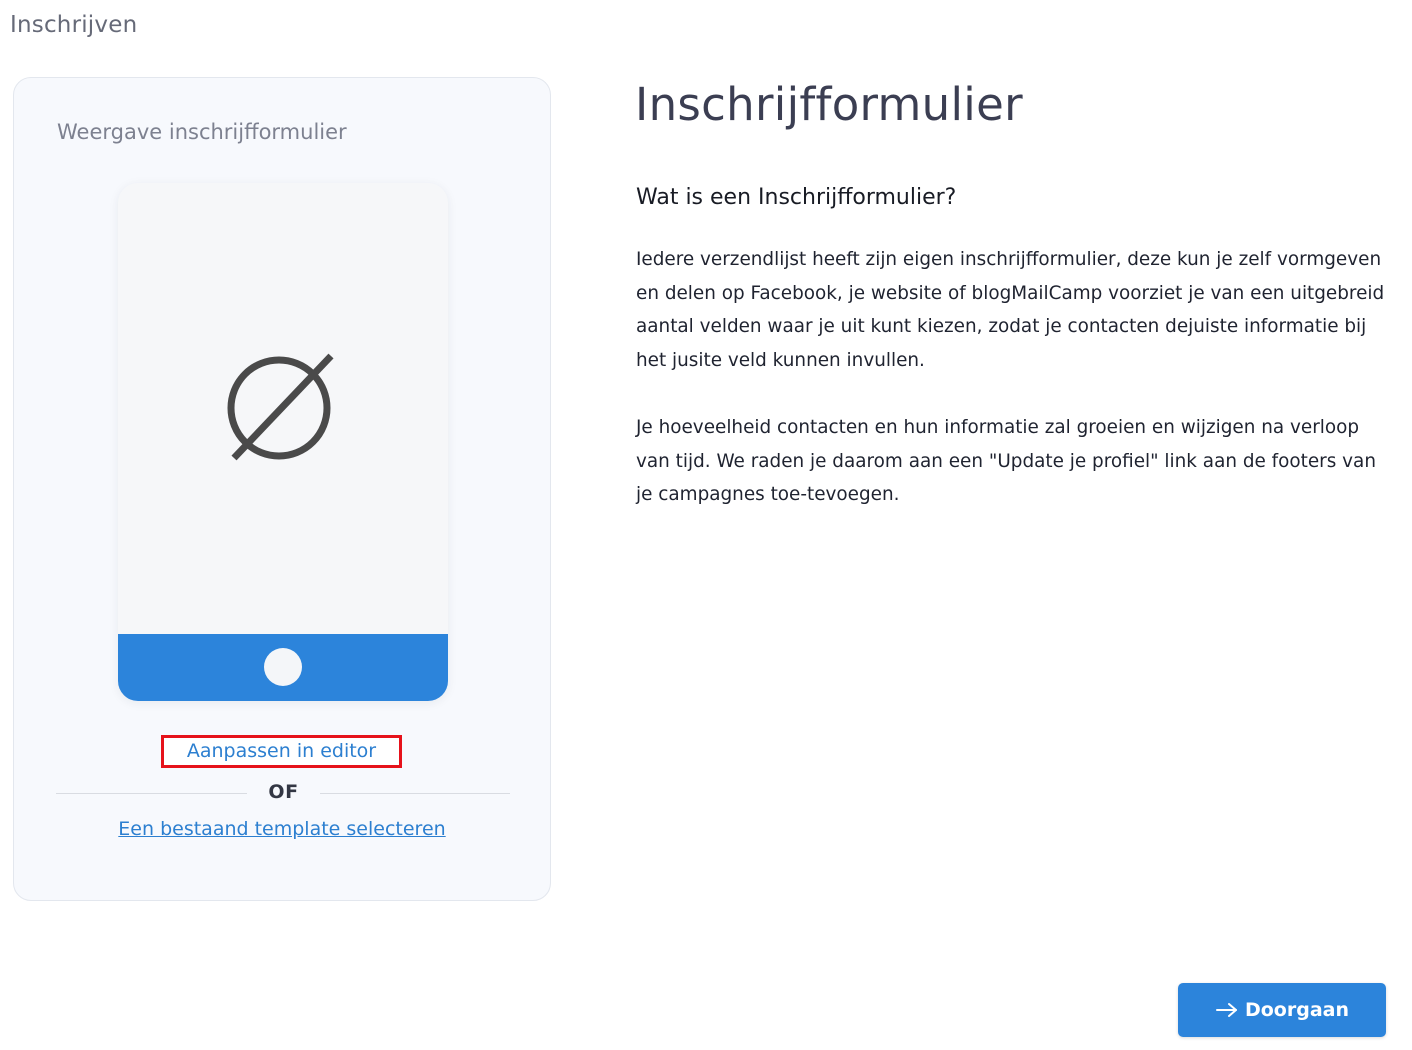 Image resolution: width=1412 pixels, height=1050 pixels. Describe the element at coordinates (151, 793) in the screenshot. I see `divider-line-left` at that location.